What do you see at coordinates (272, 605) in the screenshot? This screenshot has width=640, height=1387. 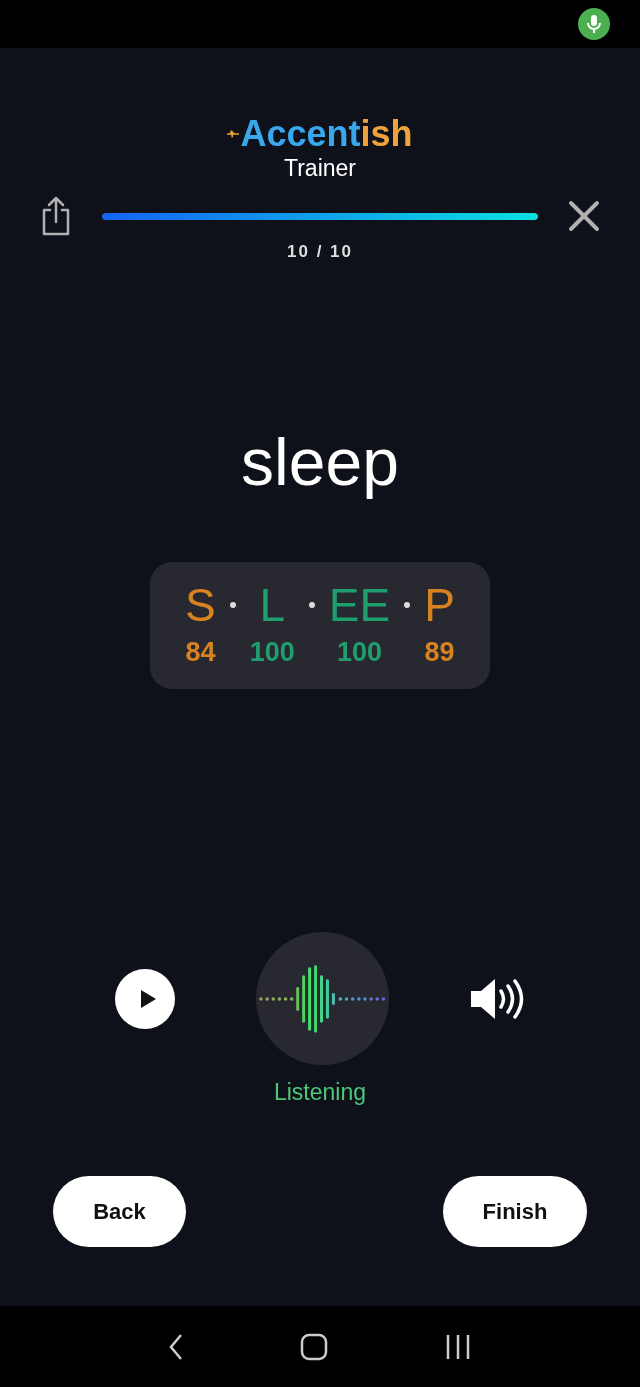 I see `phoneme-label: L` at bounding box center [272, 605].